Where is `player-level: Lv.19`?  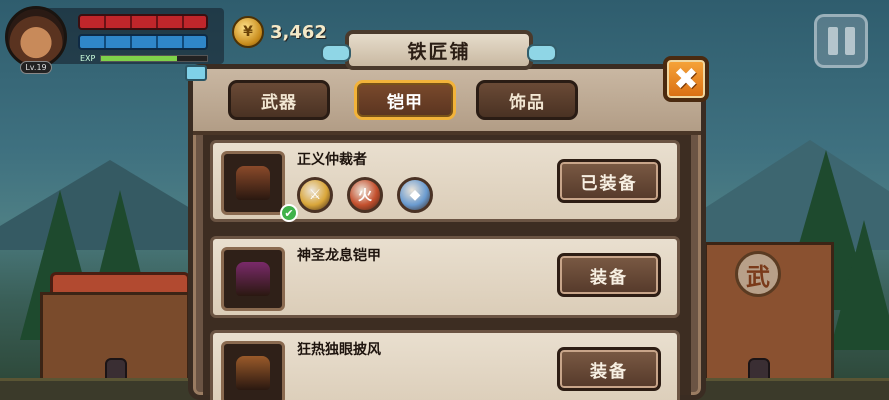 player-level: Lv.19 is located at coordinates (36, 67).